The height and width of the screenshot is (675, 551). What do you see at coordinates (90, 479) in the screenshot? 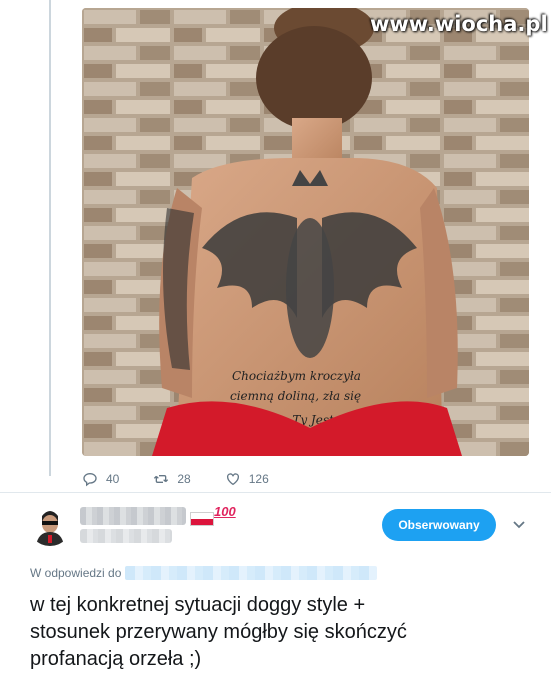
I see `reply-icon` at bounding box center [90, 479].